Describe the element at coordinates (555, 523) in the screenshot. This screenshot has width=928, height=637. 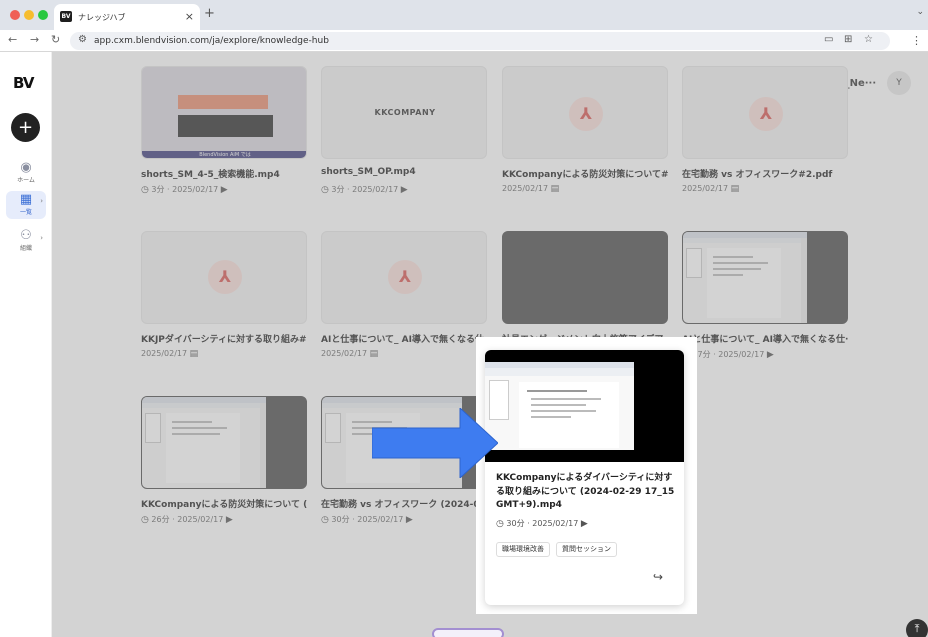
I see `preview-date: 2025/02/17` at that location.